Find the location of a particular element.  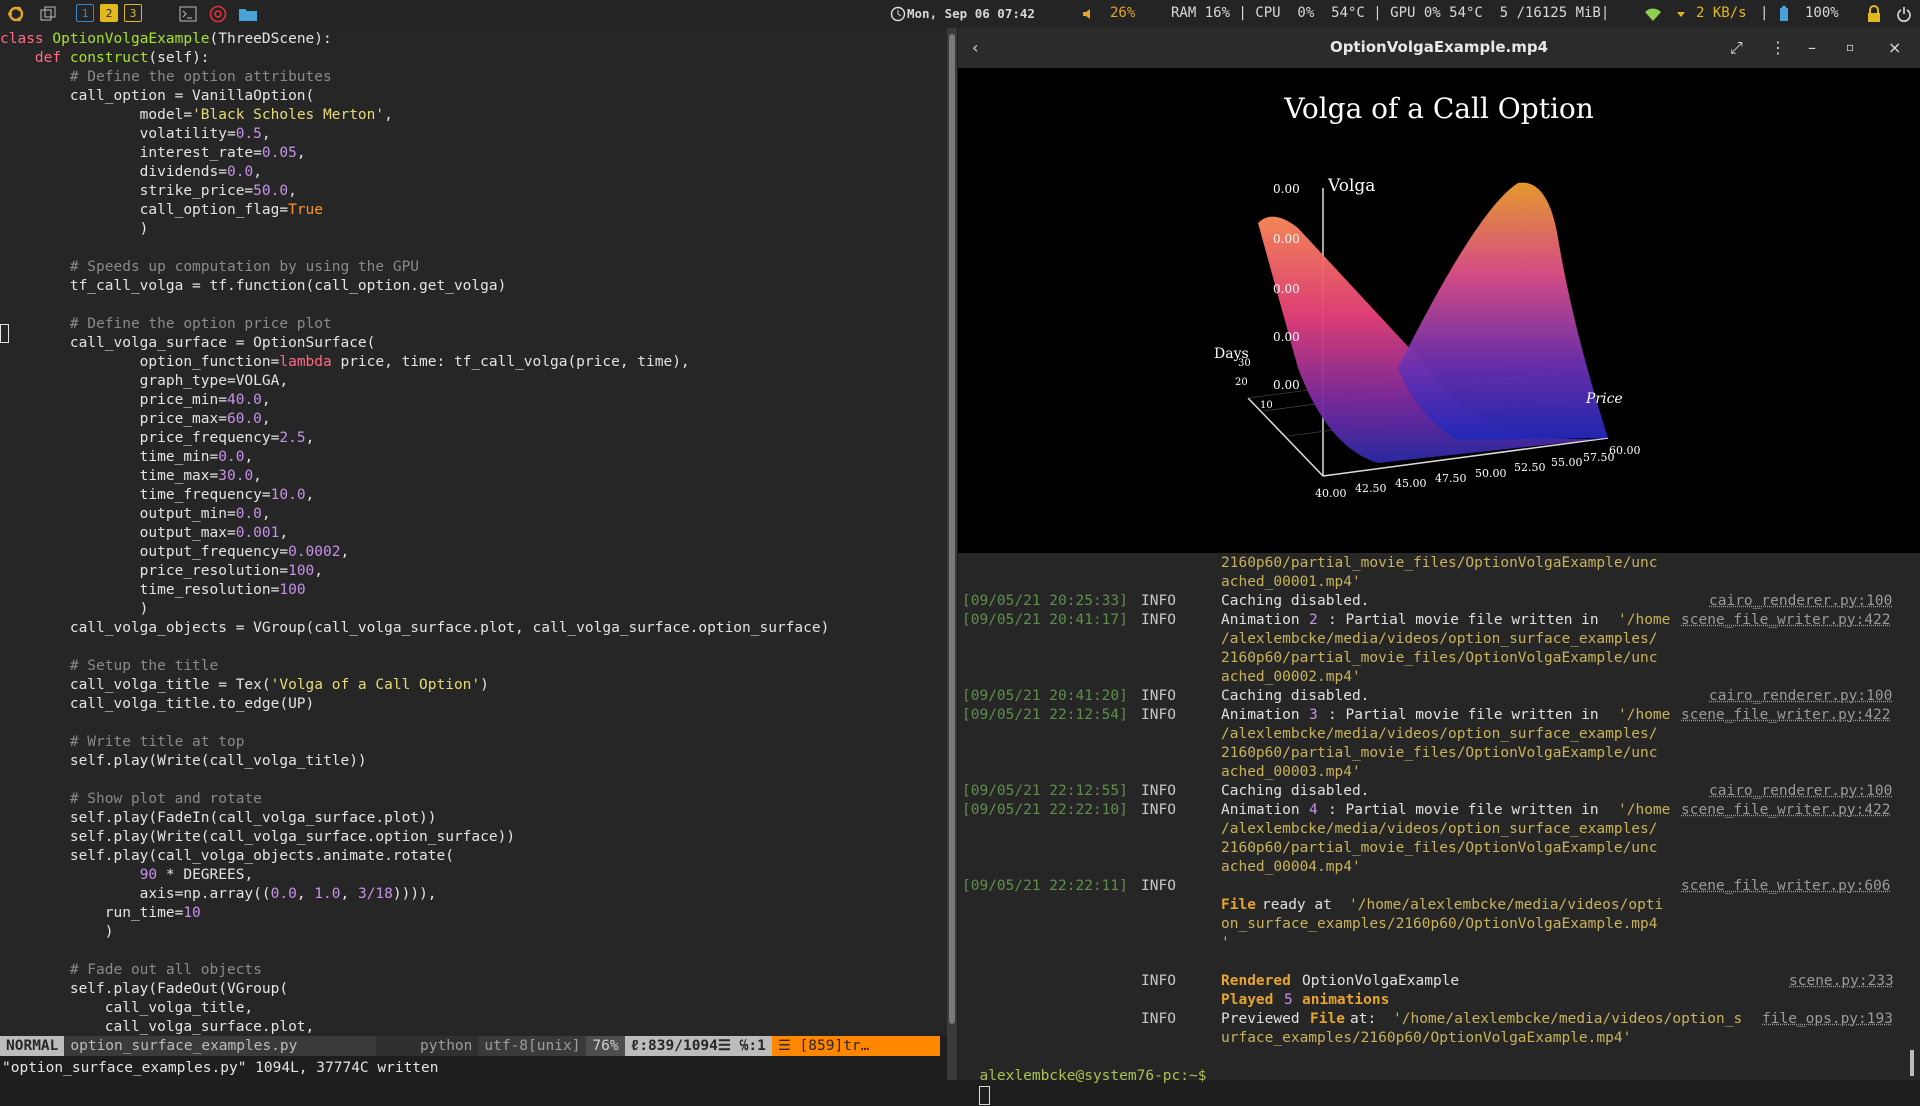

battery-icon is located at coordinates (1784, 14).